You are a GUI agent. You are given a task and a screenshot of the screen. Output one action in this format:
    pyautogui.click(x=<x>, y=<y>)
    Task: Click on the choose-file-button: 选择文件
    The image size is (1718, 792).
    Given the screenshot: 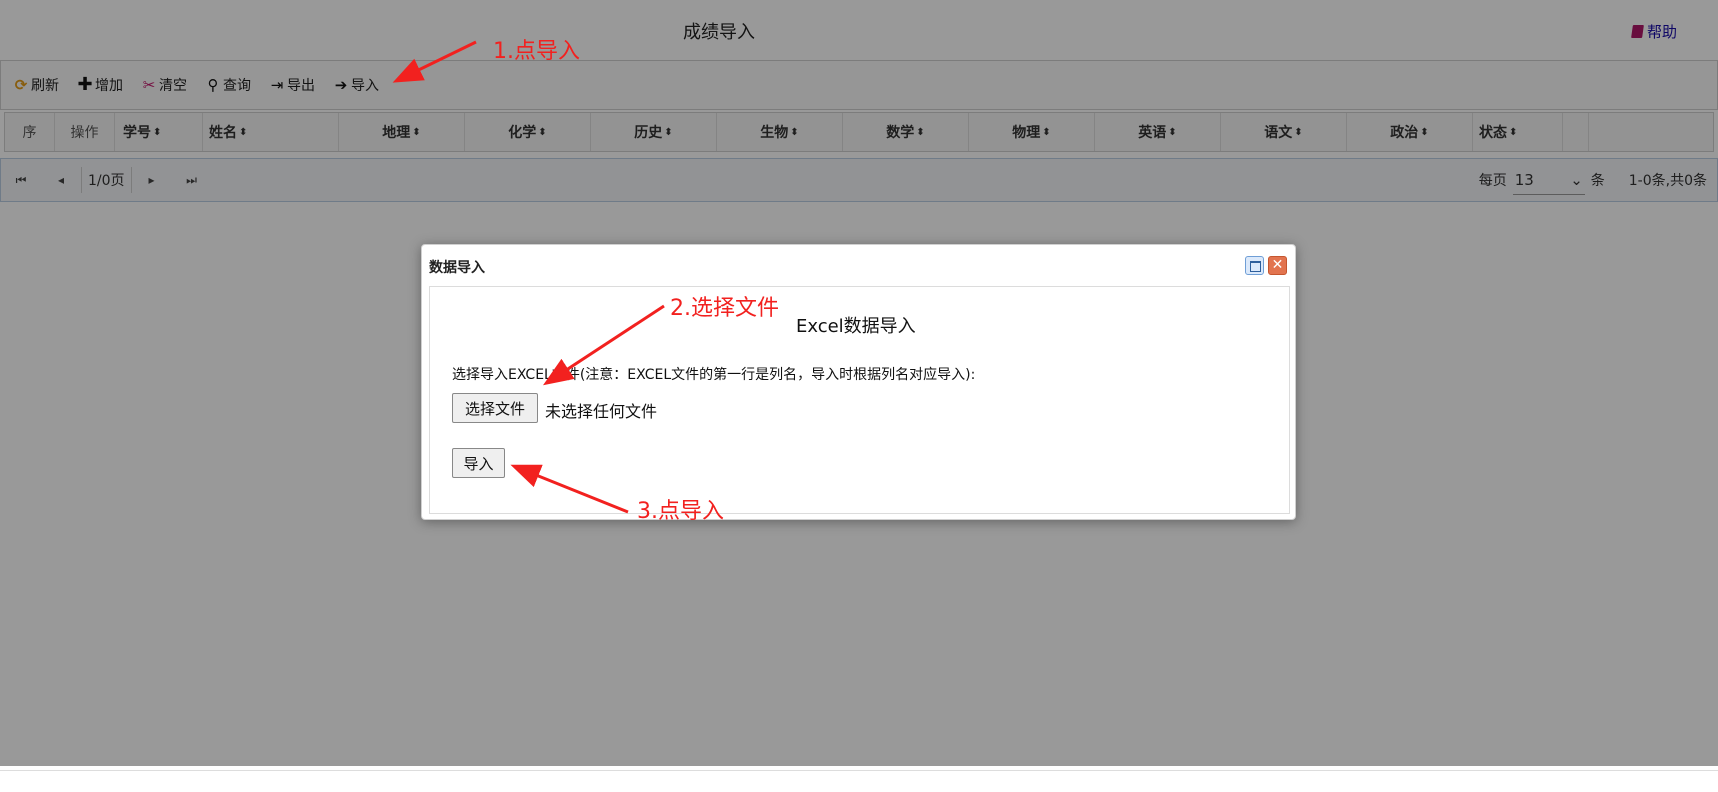 What is the action you would take?
    pyautogui.click(x=495, y=408)
    